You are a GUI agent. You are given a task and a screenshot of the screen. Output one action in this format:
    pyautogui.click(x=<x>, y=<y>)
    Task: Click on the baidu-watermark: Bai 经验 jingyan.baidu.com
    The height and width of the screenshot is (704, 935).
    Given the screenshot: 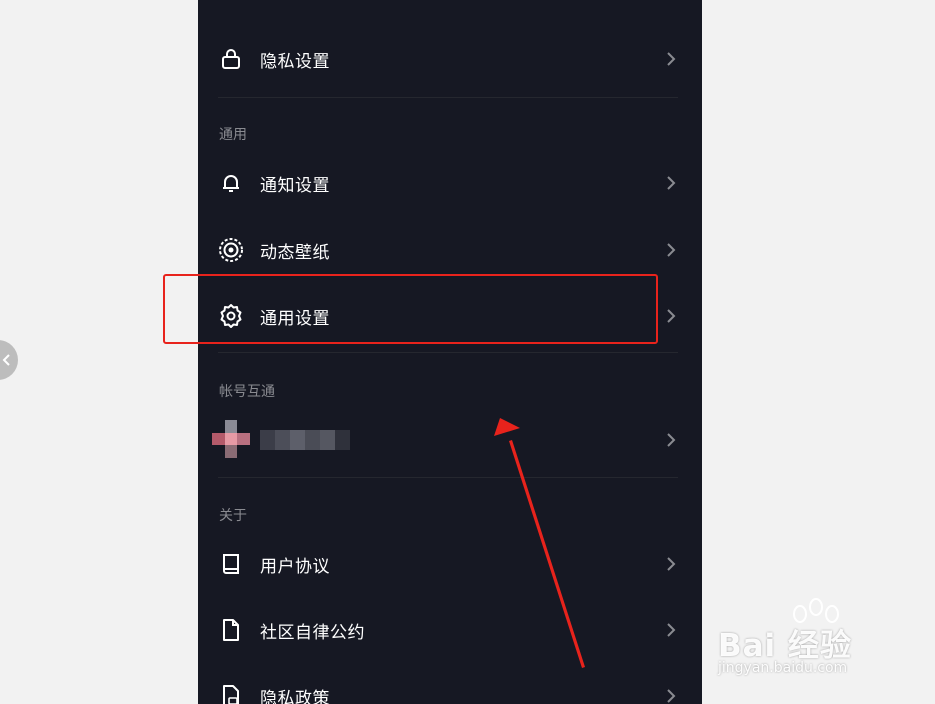 What is the action you would take?
    pyautogui.click(x=816, y=643)
    